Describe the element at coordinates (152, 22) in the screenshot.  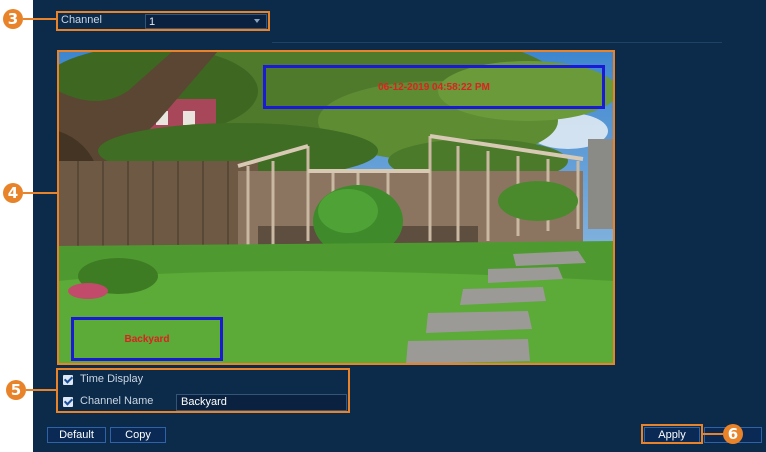
I see `channel-select-value: 1` at that location.